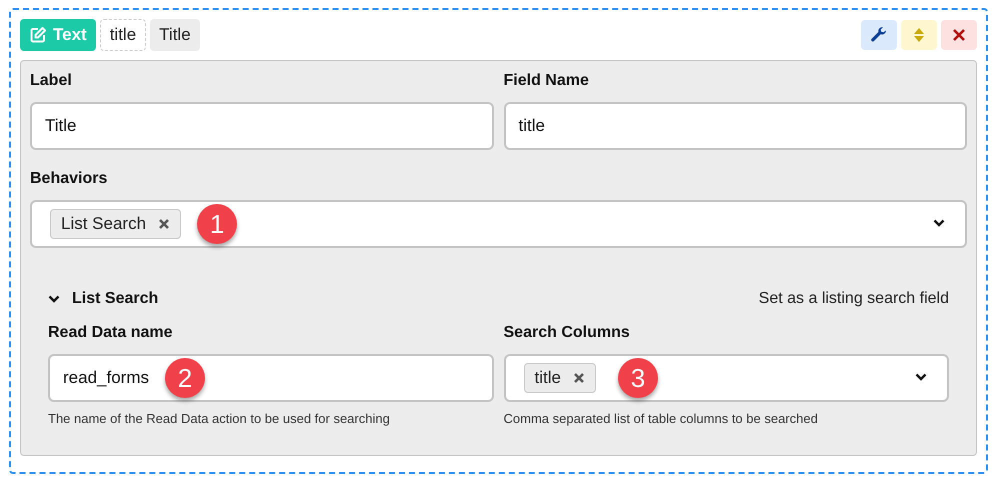 The height and width of the screenshot is (481, 998). What do you see at coordinates (726, 378) in the screenshot?
I see `columns-select-field: title 3` at bounding box center [726, 378].